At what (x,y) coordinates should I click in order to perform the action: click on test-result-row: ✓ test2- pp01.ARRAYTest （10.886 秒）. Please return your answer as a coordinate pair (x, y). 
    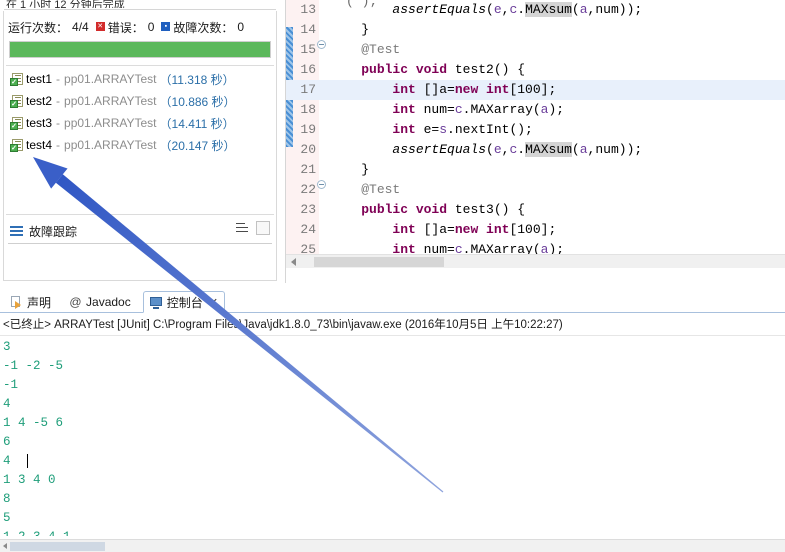
    Looking at the image, I should click on (140, 101).